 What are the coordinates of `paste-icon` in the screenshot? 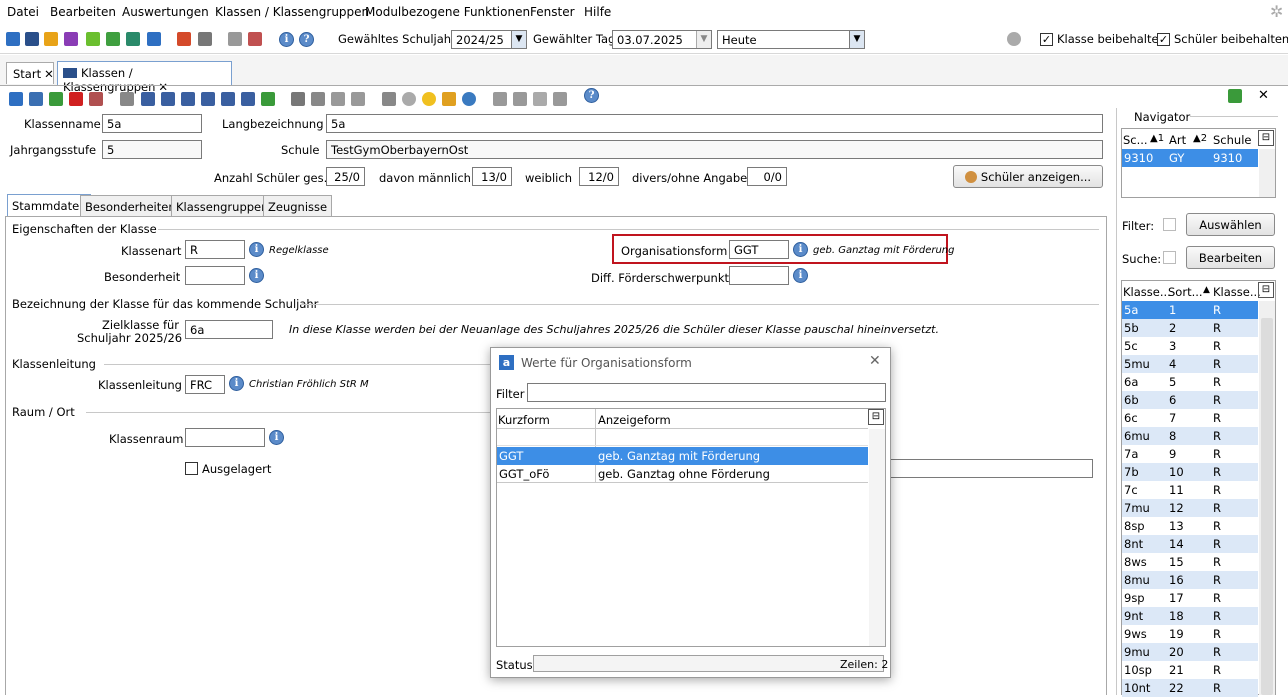 It's located at (358, 99).